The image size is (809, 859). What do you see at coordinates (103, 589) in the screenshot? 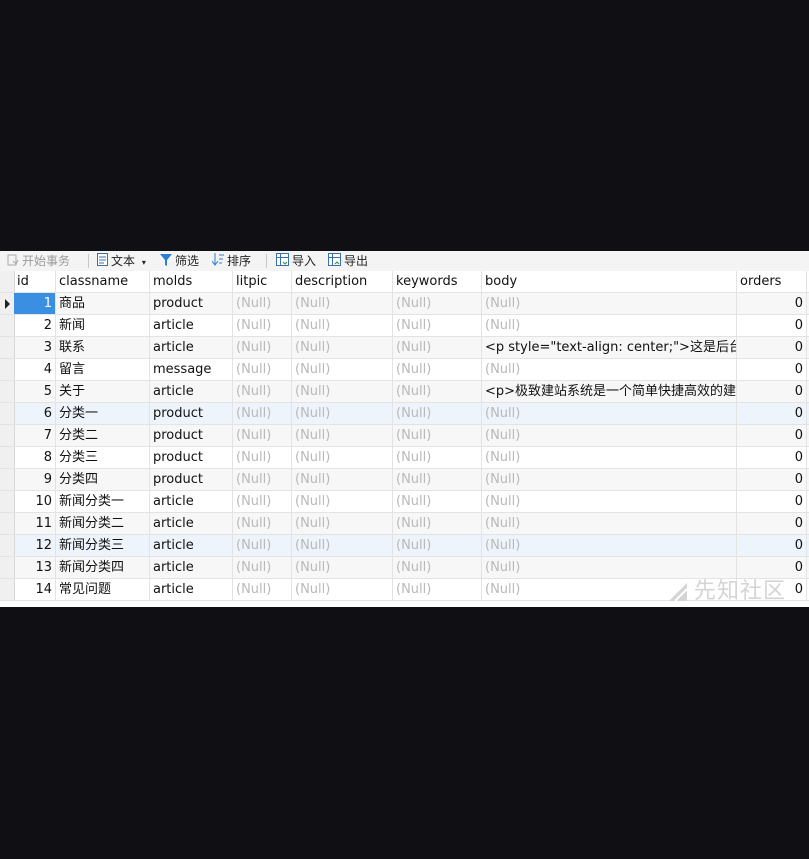
I see `cell-classname: 常见问题` at bounding box center [103, 589].